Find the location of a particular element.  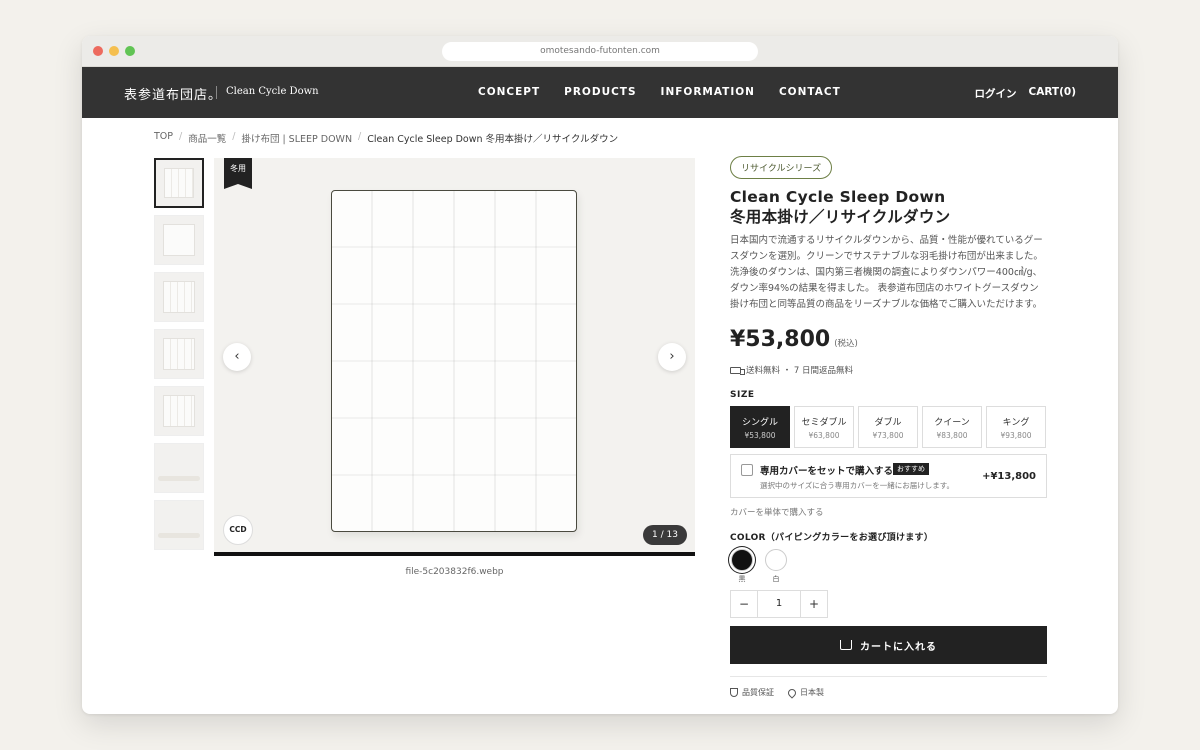

header-actions: ログイン CART(0) is located at coordinates (1025, 93).